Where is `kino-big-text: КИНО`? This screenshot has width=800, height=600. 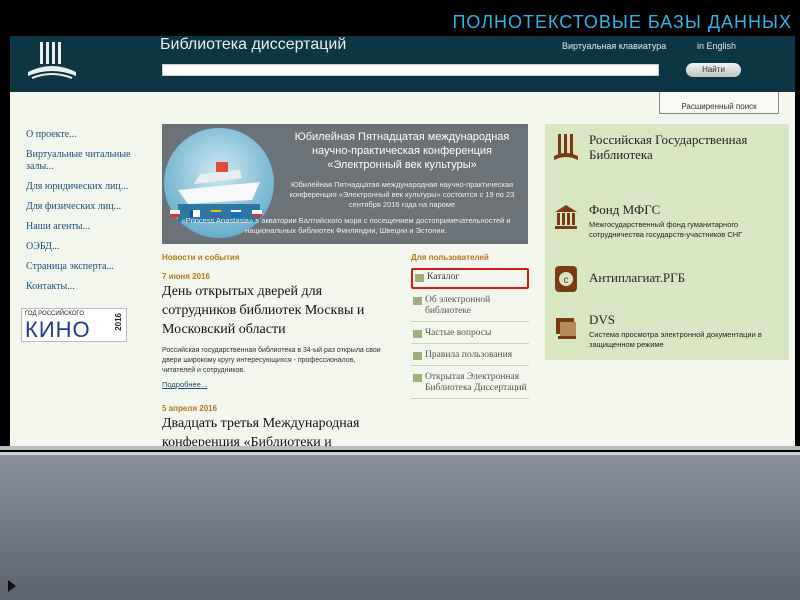
kino-big-text: КИНО is located at coordinates (58, 329).